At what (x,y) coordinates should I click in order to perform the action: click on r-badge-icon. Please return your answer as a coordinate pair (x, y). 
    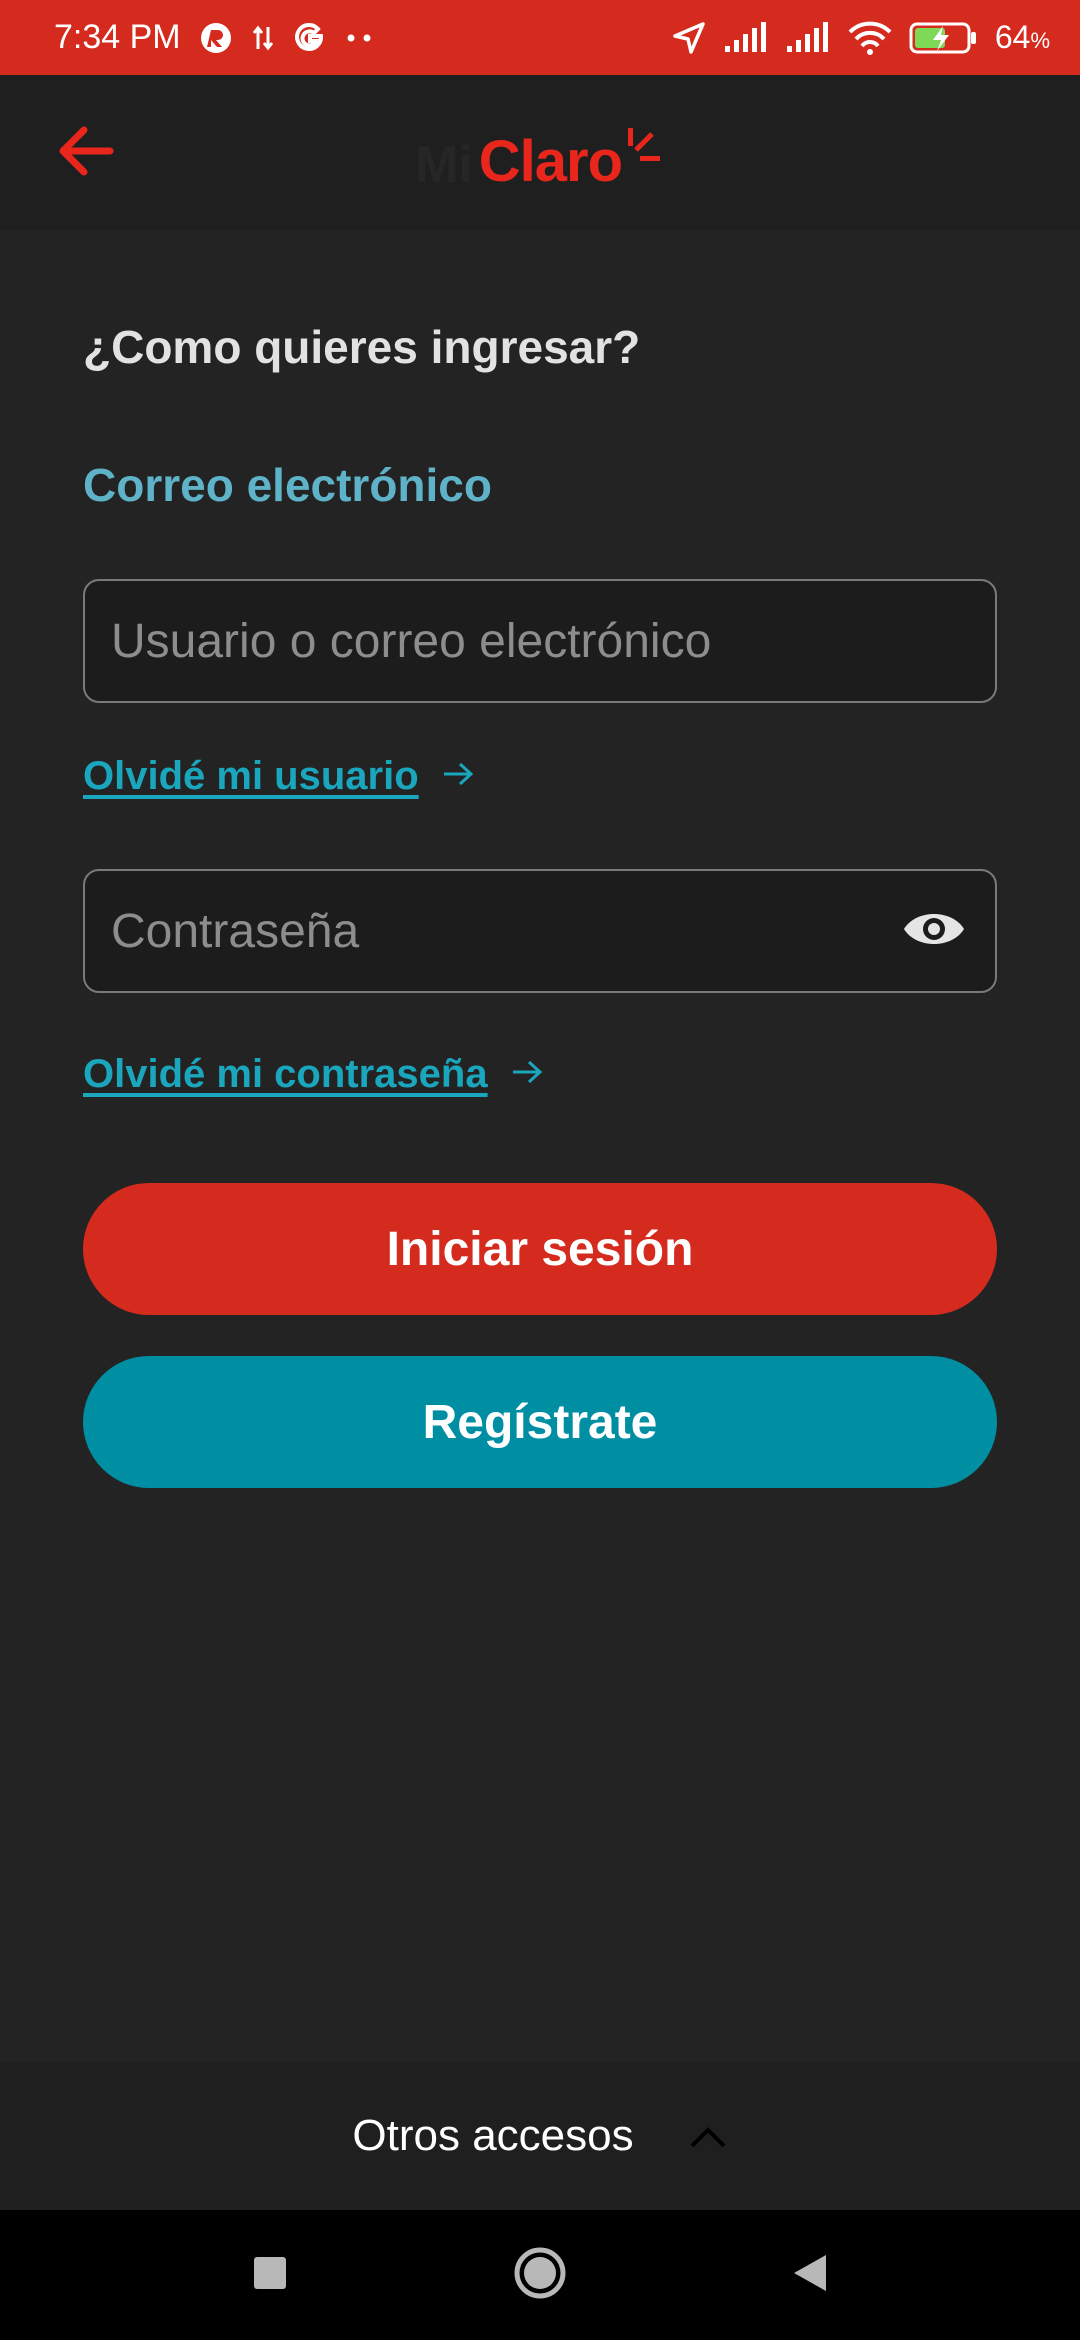
    Looking at the image, I should click on (216, 38).